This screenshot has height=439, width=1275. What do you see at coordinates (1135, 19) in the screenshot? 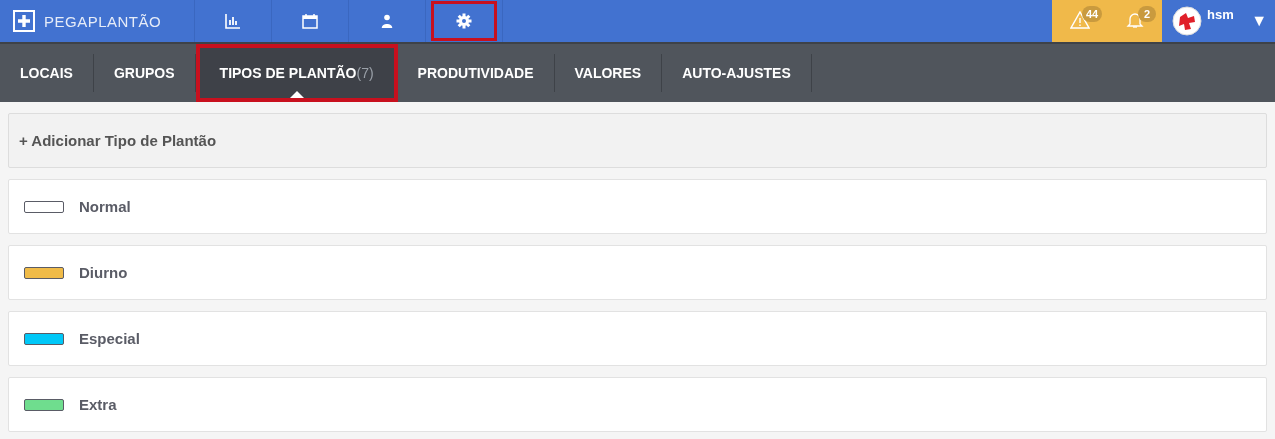
I see `bell-icon` at bounding box center [1135, 19].